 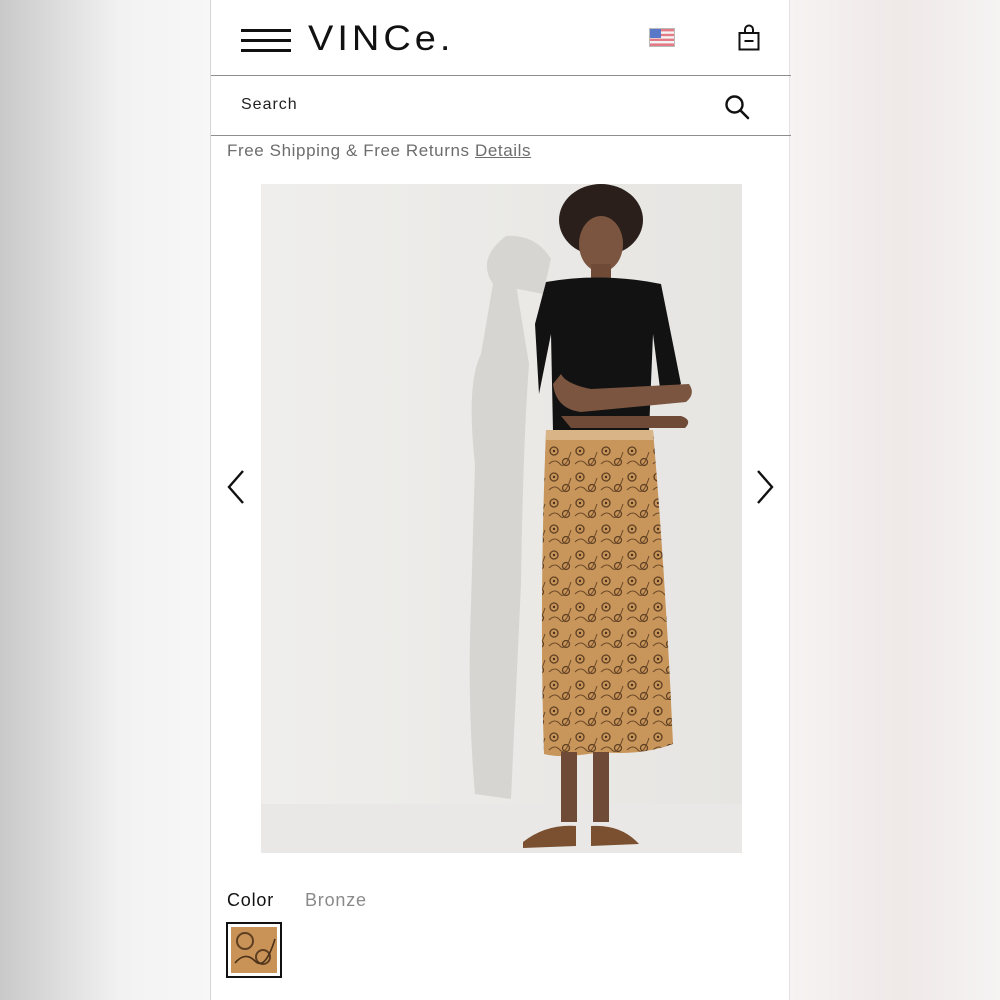 What do you see at coordinates (348, 150) in the screenshot?
I see `shipping-banner-text: Free Shipping & Free Returns` at bounding box center [348, 150].